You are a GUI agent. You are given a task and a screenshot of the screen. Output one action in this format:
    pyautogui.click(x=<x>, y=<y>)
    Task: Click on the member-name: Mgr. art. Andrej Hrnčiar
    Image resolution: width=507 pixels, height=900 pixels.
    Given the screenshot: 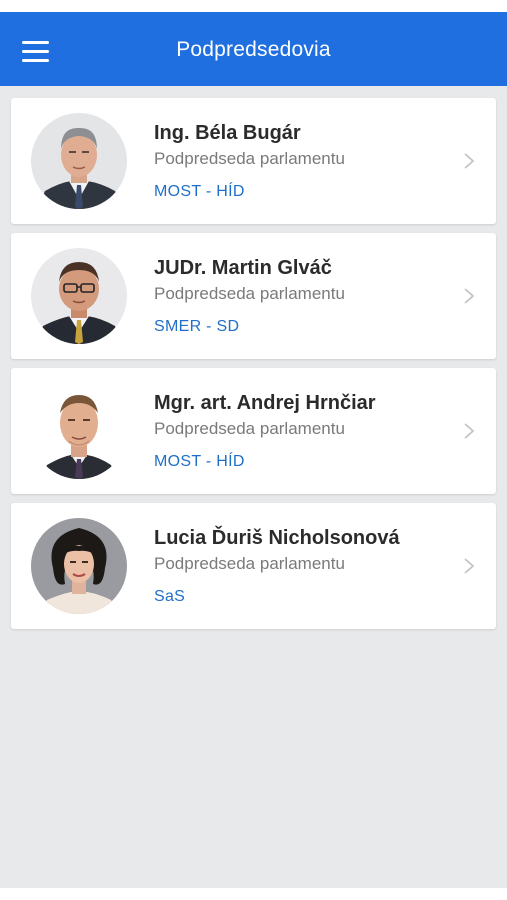 What is the action you would take?
    pyautogui.click(x=265, y=403)
    